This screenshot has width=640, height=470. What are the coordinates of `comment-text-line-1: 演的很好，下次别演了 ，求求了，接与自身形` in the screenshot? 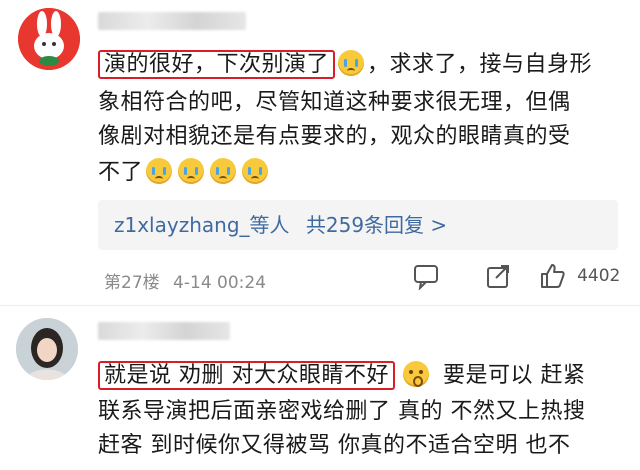 It's located at (345, 65).